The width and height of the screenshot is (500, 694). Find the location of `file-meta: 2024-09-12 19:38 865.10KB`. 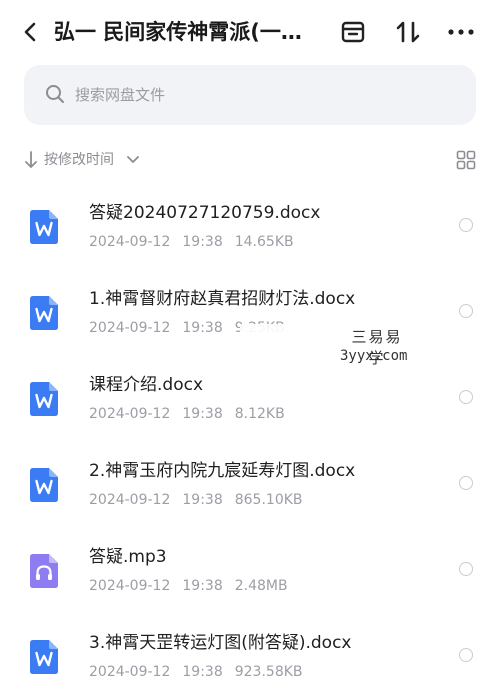

file-meta: 2024-09-12 19:38 865.10KB is located at coordinates (202, 500).